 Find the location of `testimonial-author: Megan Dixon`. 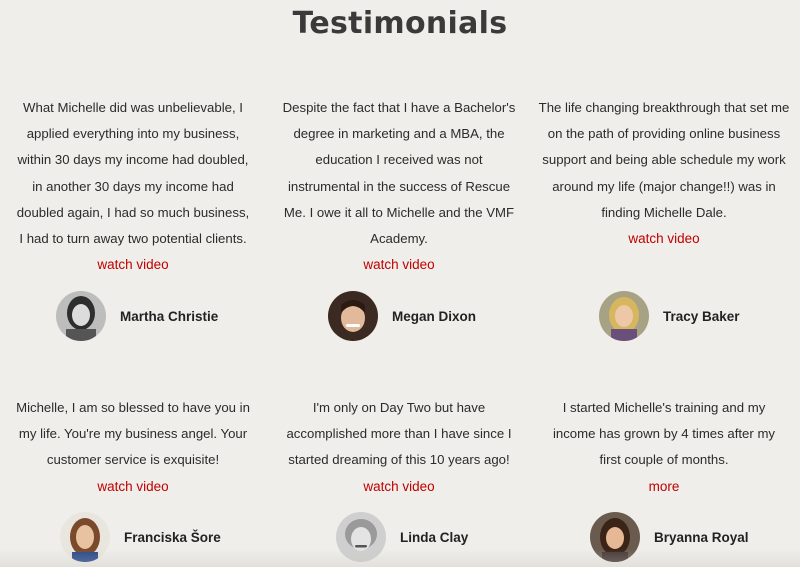

testimonial-author: Megan Dixon is located at coordinates (402, 316).